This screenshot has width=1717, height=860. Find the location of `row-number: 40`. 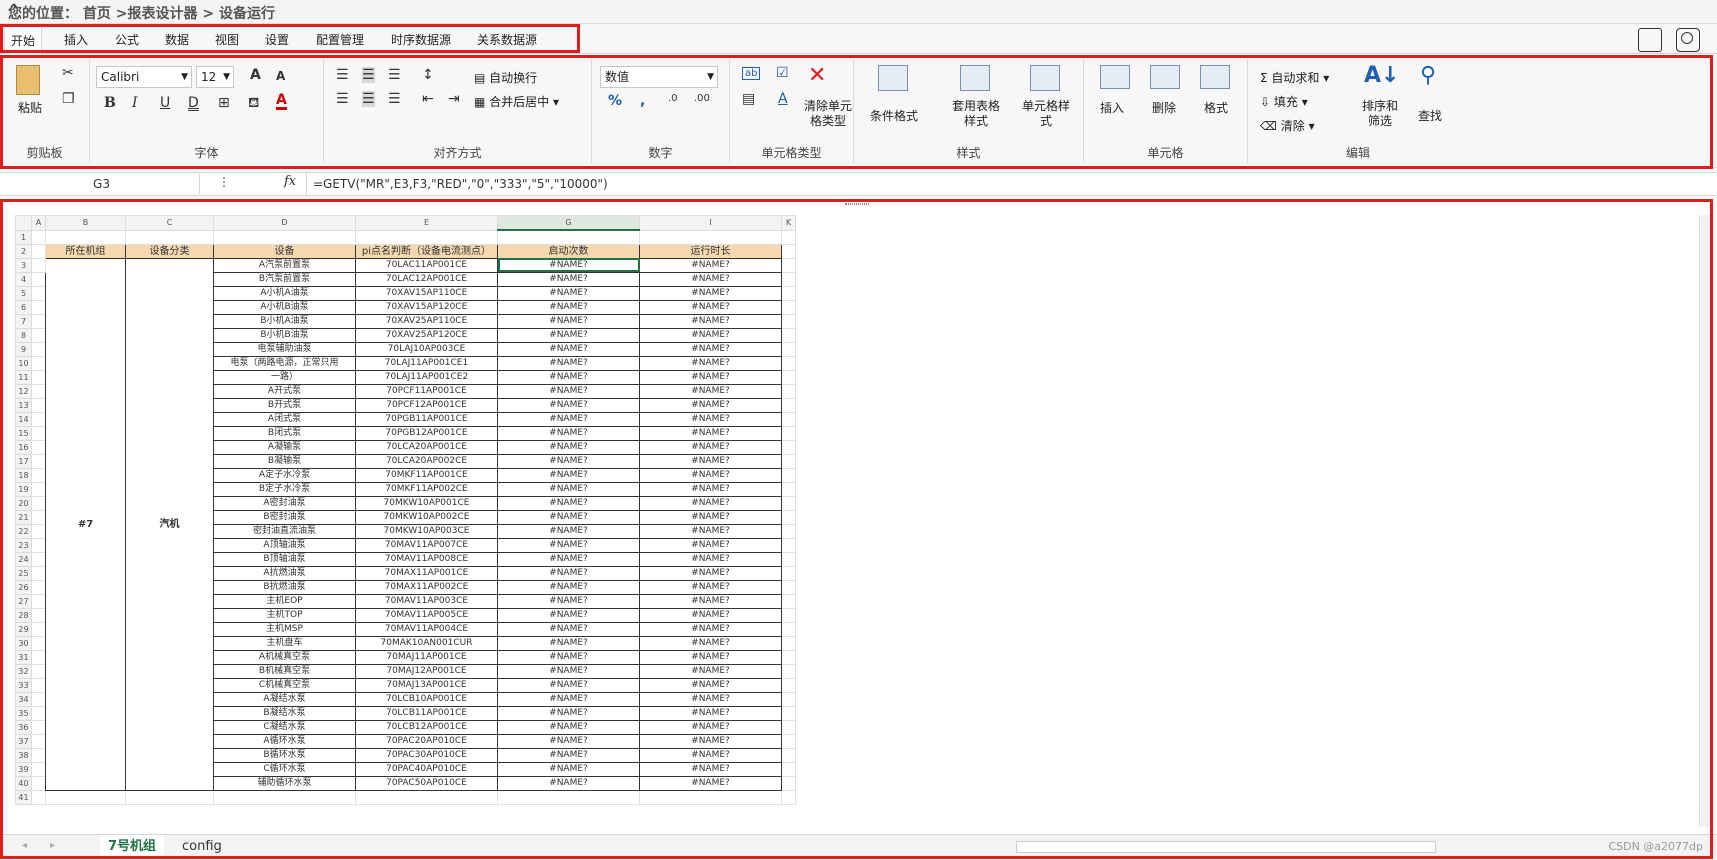

row-number: 40 is located at coordinates (23, 783).